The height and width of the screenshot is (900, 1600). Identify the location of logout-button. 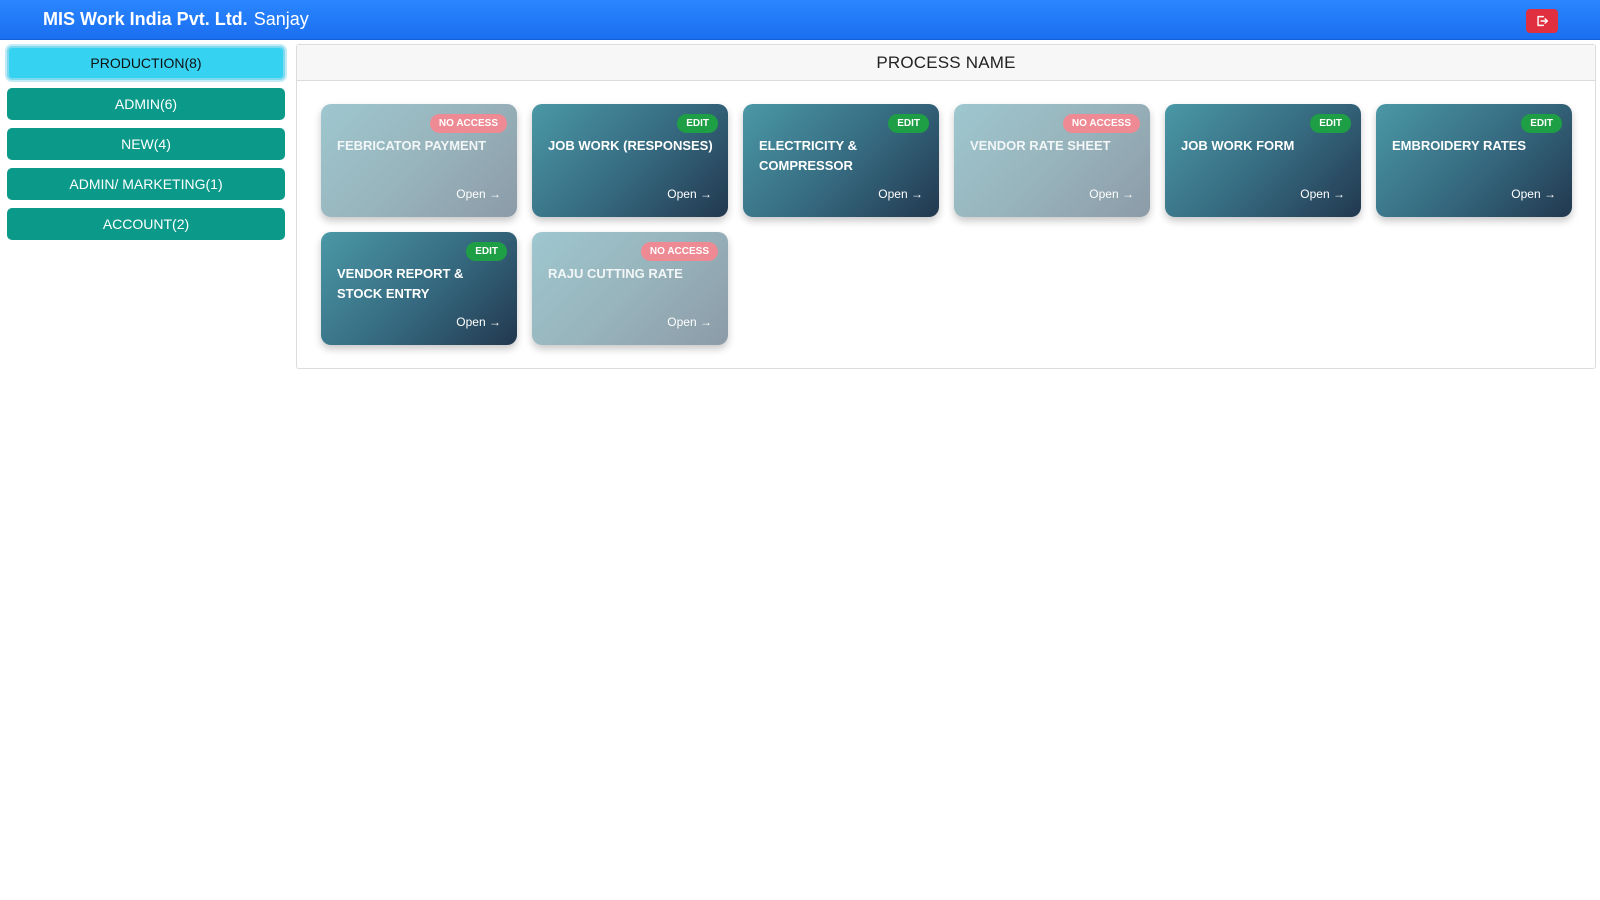
(1542, 21).